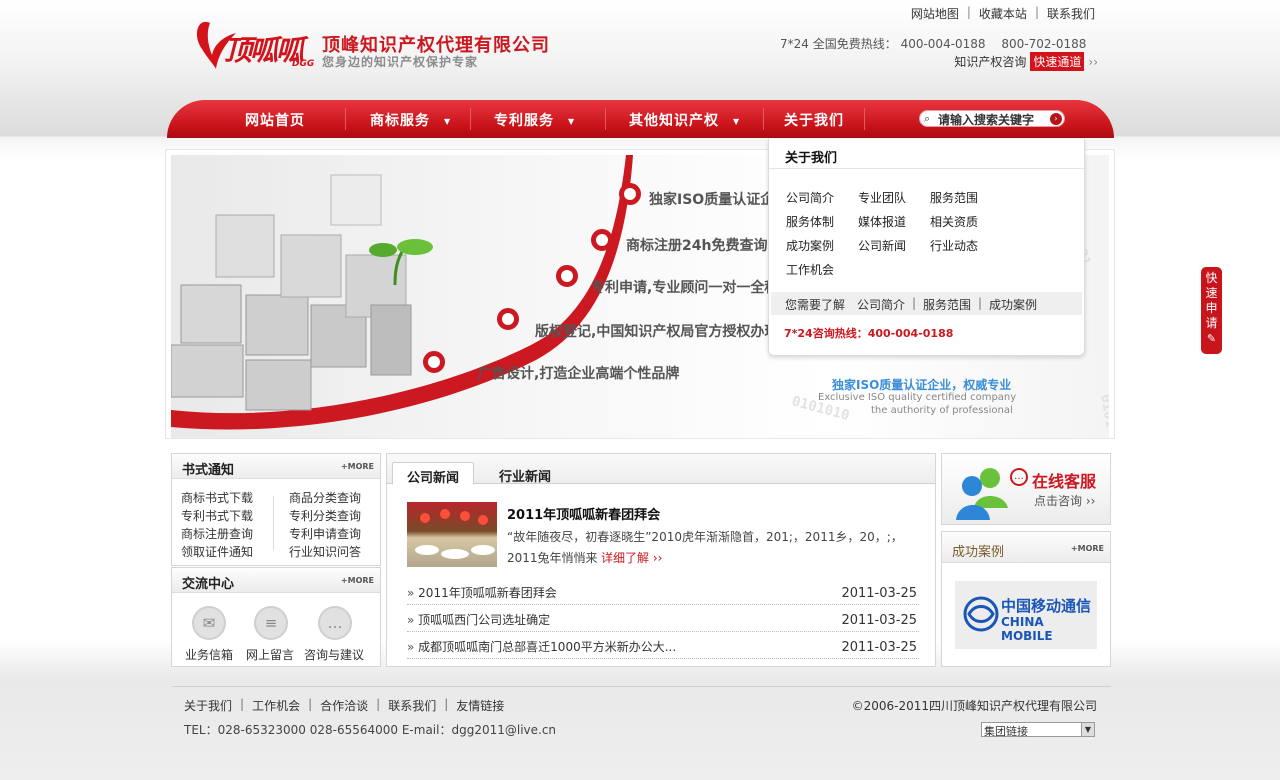 This screenshot has width=1280, height=780. What do you see at coordinates (400, 62) in the screenshot?
I see `company-slogan: 您身边的知识产权保护专家` at bounding box center [400, 62].